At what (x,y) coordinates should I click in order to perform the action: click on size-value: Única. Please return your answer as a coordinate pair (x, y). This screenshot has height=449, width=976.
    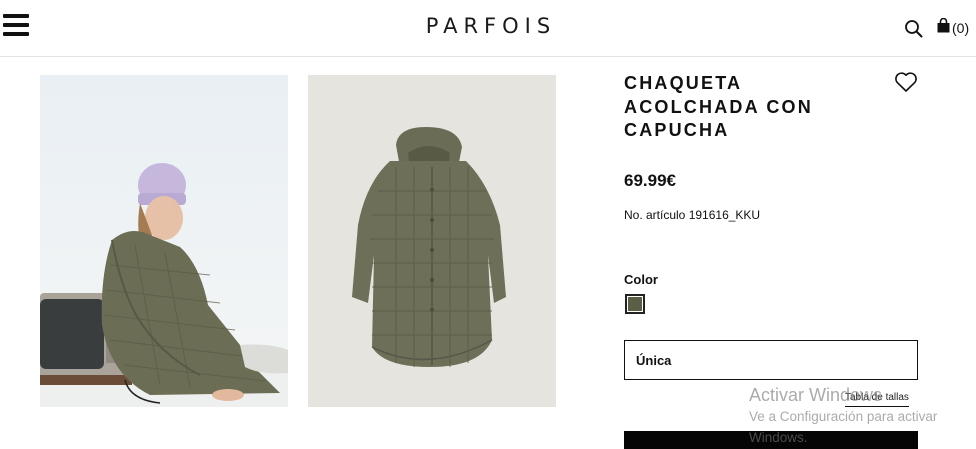
    Looking at the image, I should click on (654, 360).